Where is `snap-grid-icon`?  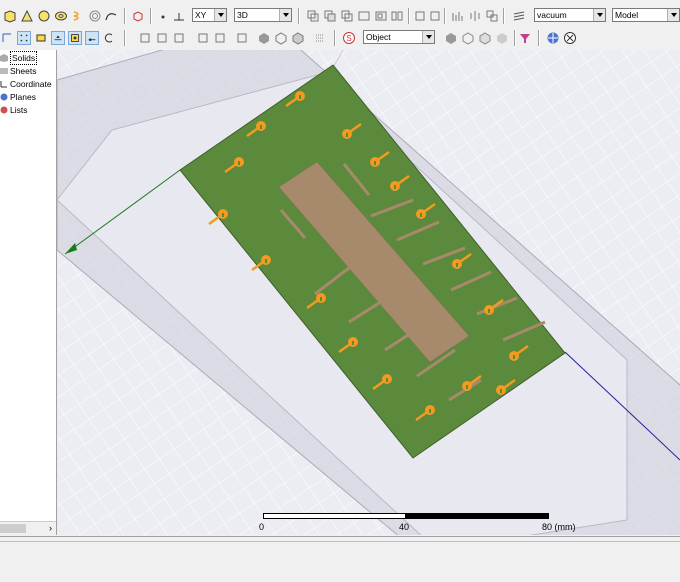
snap-grid-icon is located at coordinates (24, 38).